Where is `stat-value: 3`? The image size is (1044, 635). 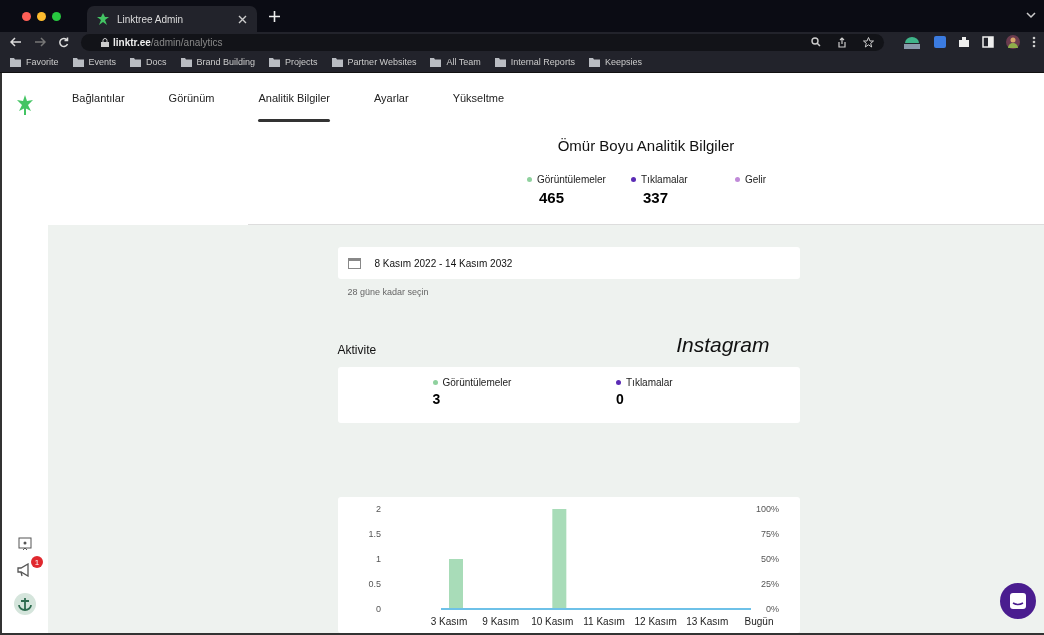 stat-value: 3 is located at coordinates (437, 399).